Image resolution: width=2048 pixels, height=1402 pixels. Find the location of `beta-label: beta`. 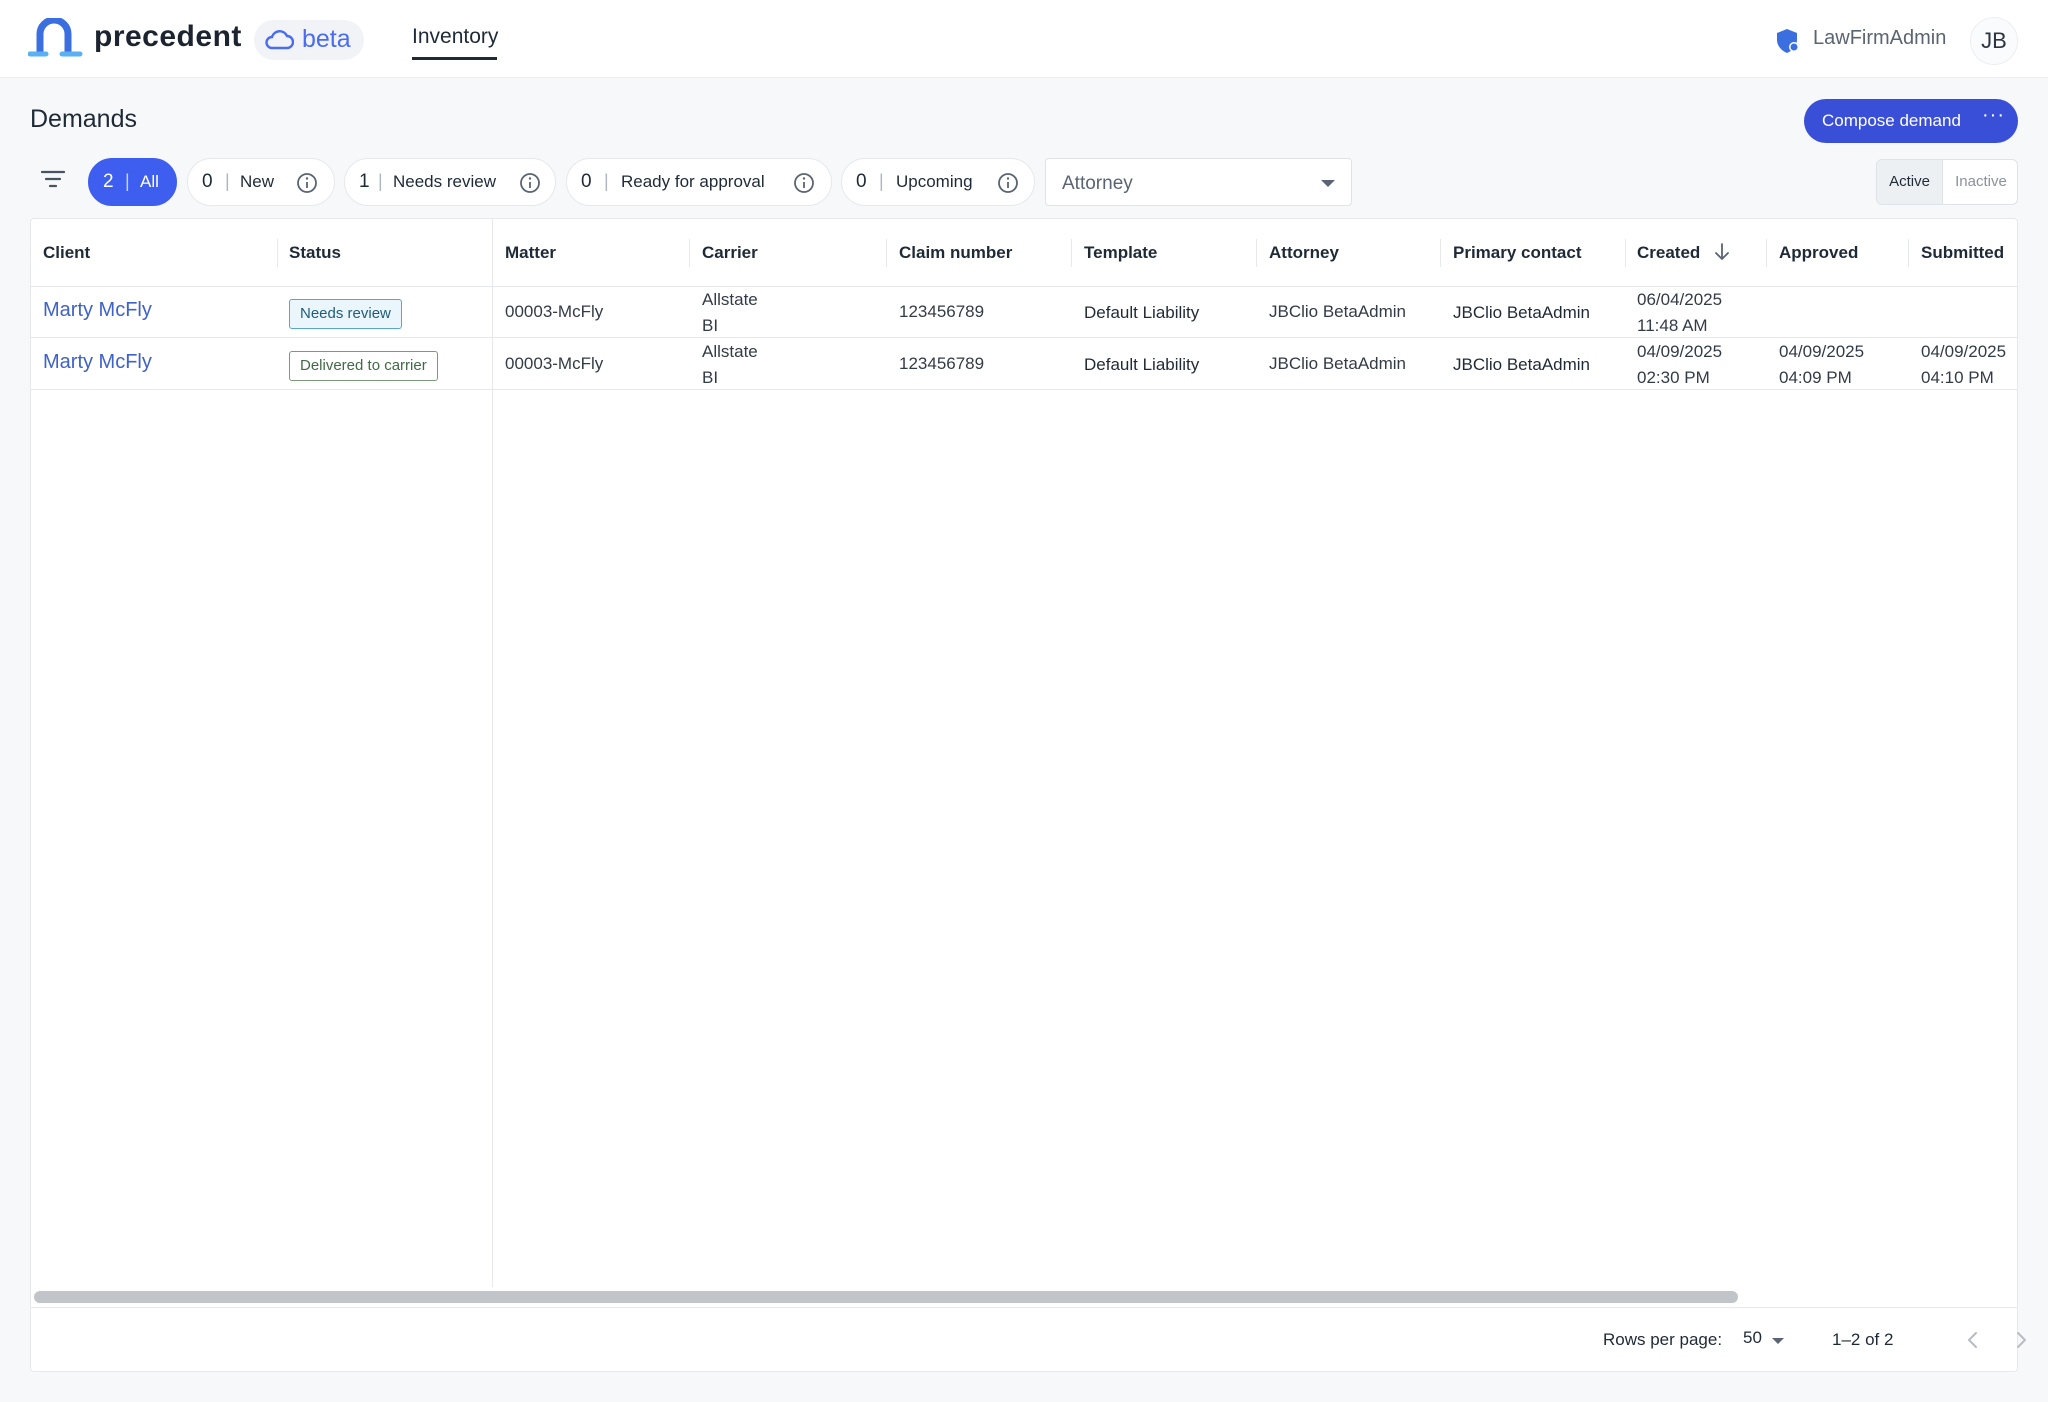

beta-label: beta is located at coordinates (326, 39).